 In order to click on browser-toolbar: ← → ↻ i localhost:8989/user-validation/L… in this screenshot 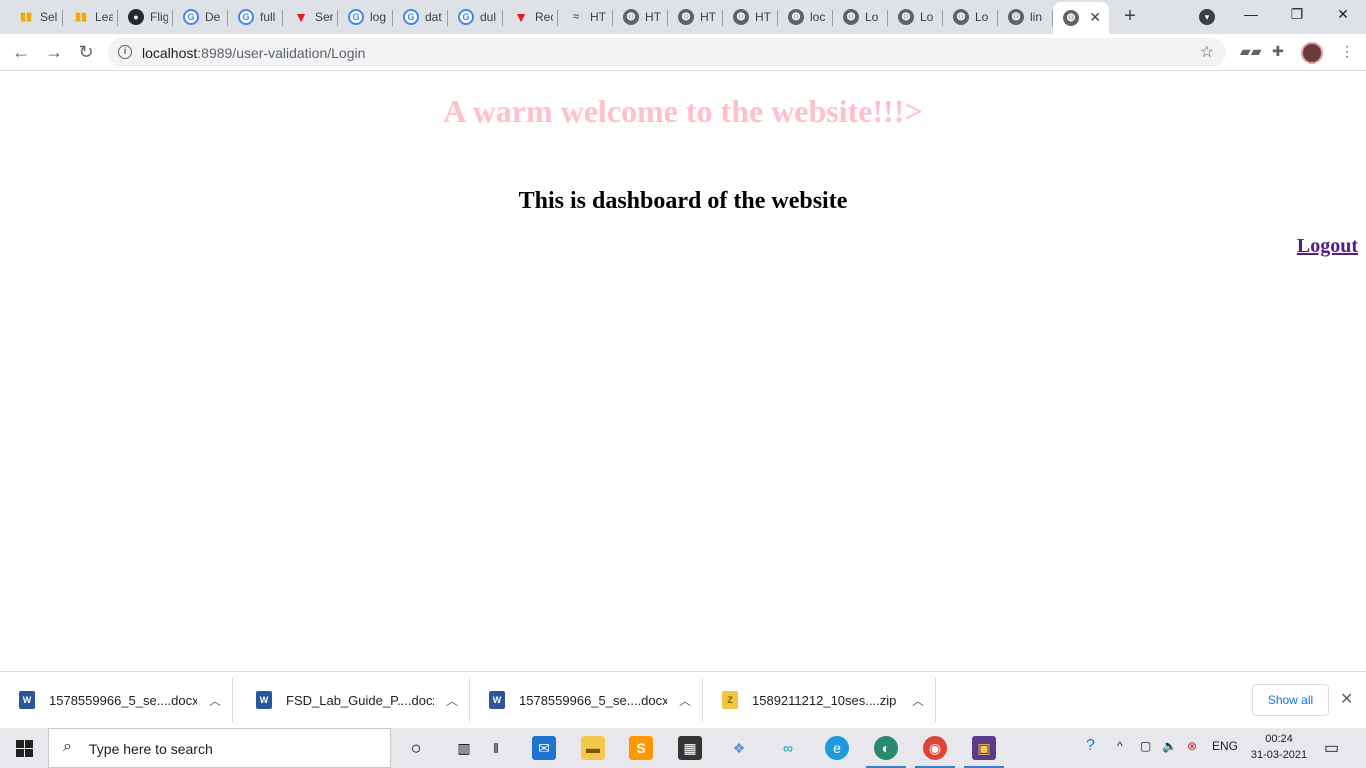, I will do `click(683, 52)`.